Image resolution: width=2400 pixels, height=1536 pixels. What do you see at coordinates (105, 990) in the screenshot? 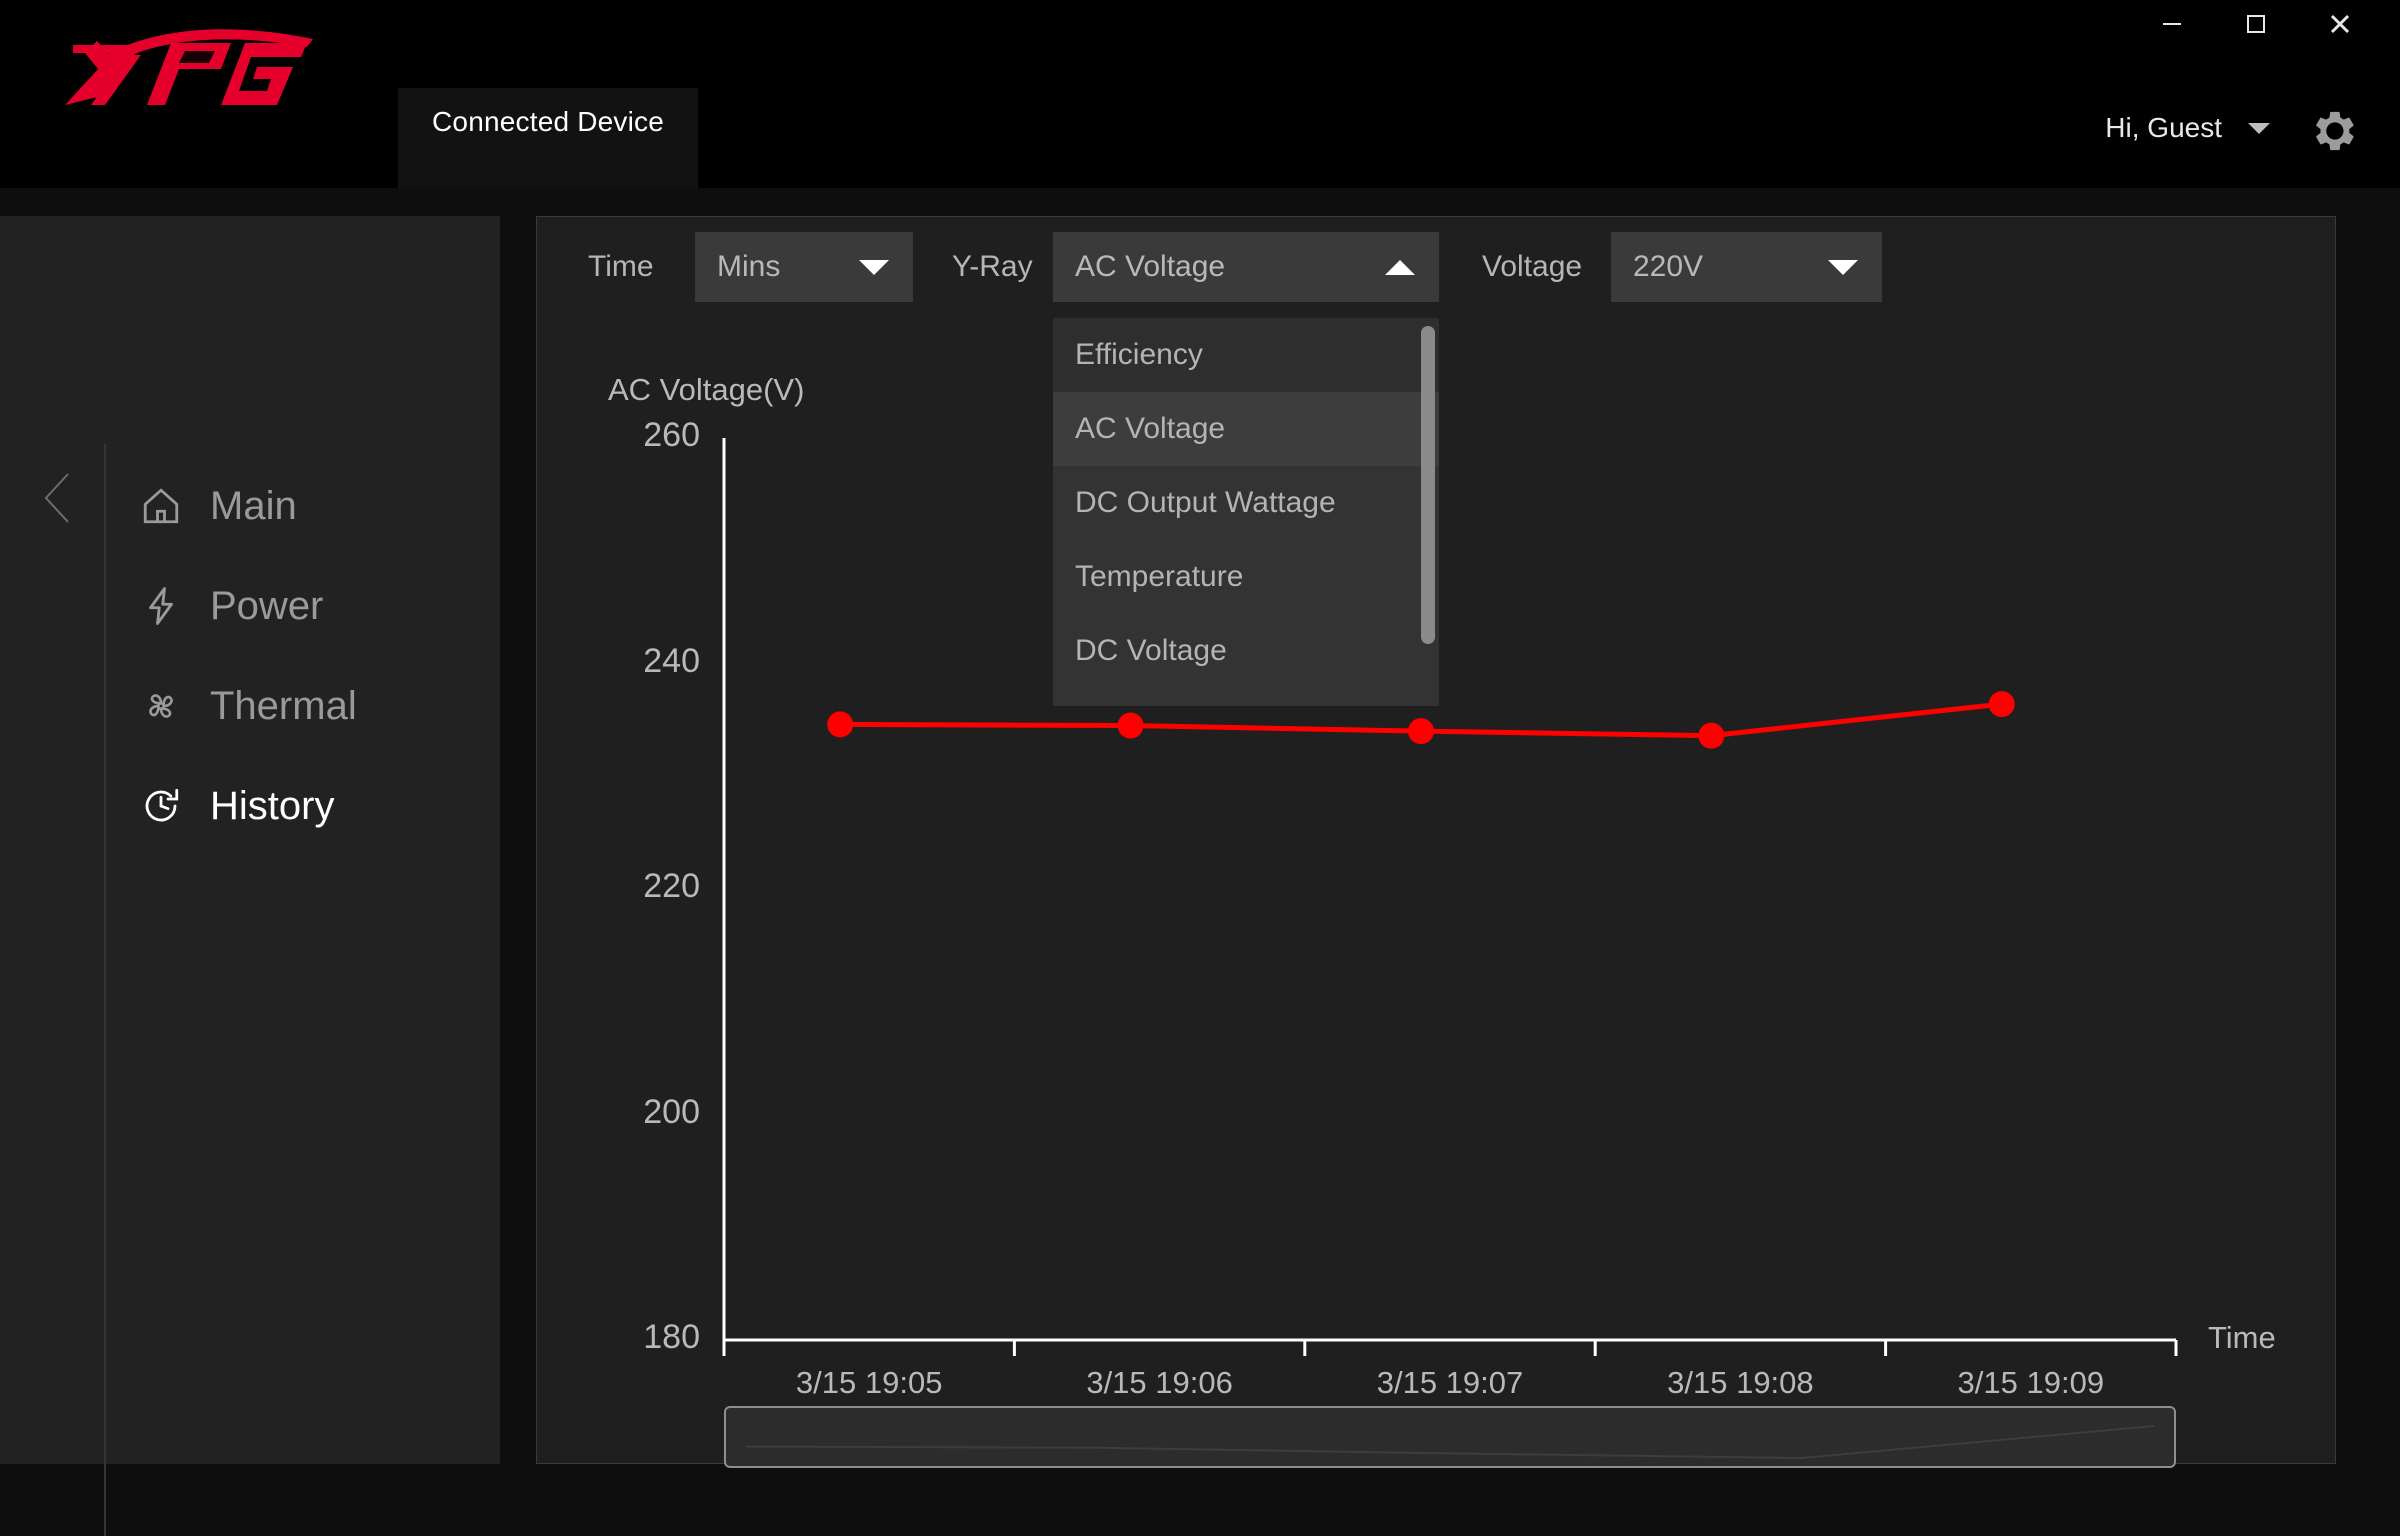
I see `sidebar-divider` at bounding box center [105, 990].